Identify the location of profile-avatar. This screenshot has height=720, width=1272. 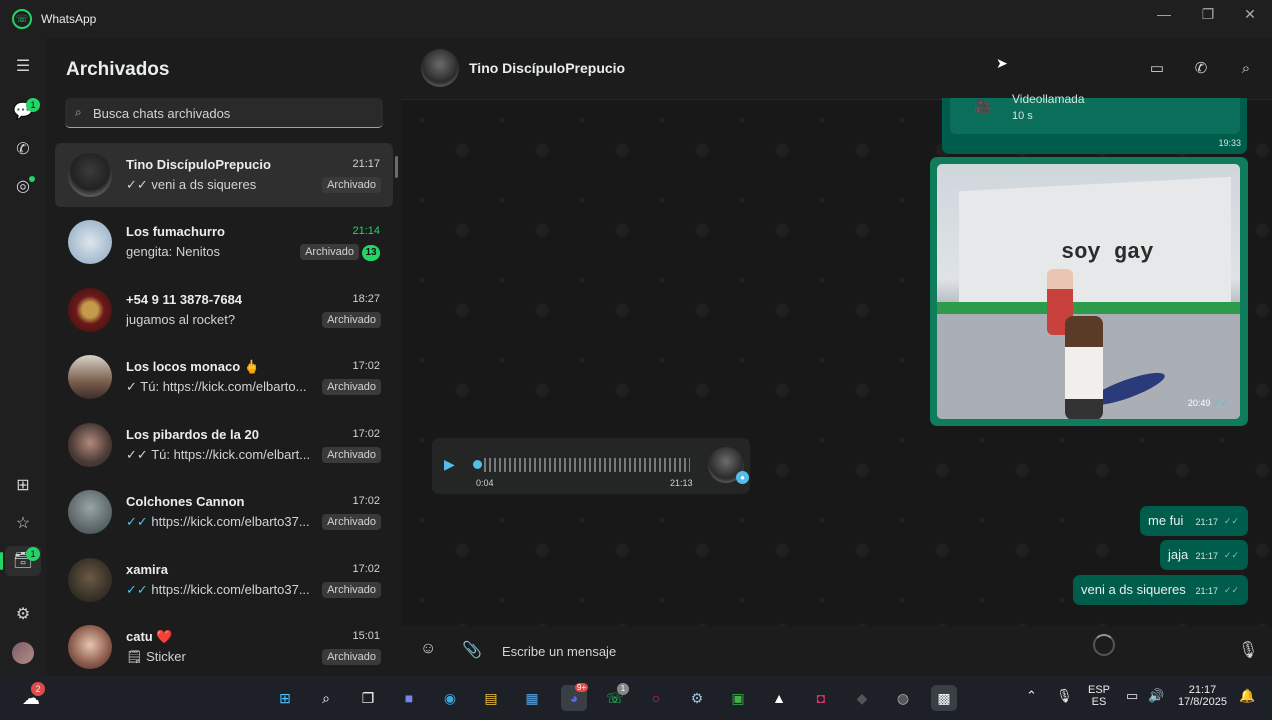
(23, 653).